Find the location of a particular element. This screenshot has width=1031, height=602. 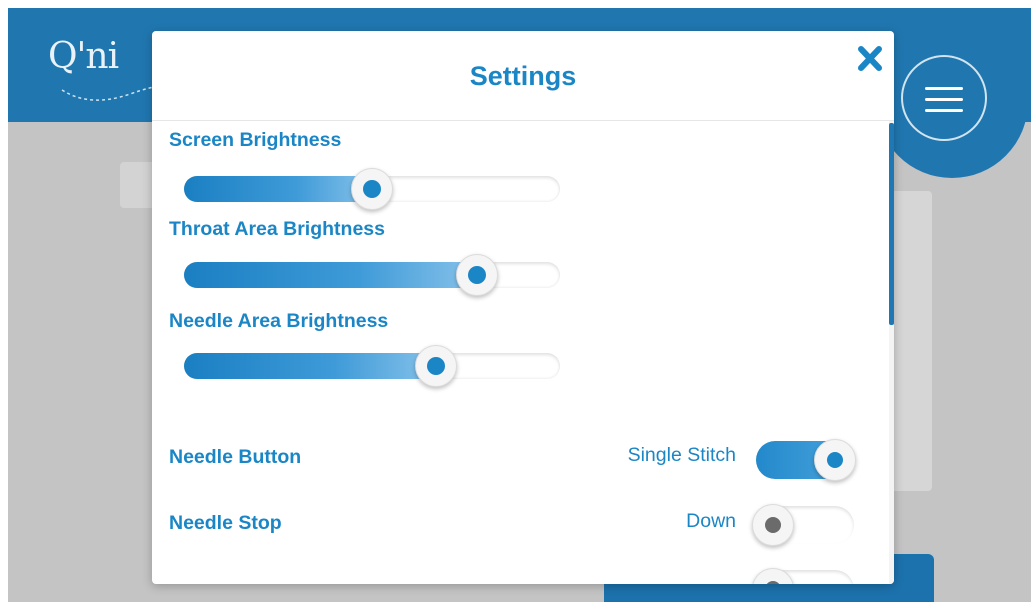

modal-header: Settings is located at coordinates (523, 76).